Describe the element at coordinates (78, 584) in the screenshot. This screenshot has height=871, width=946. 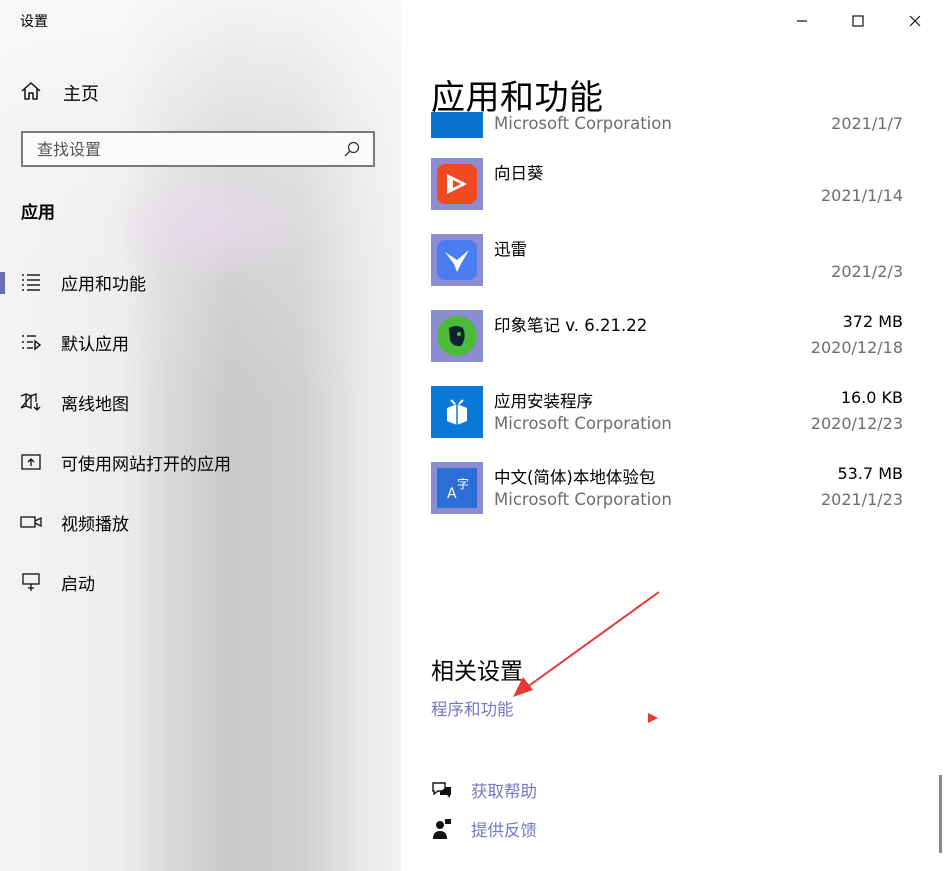
I see `sidebar-item-label: 启动` at that location.